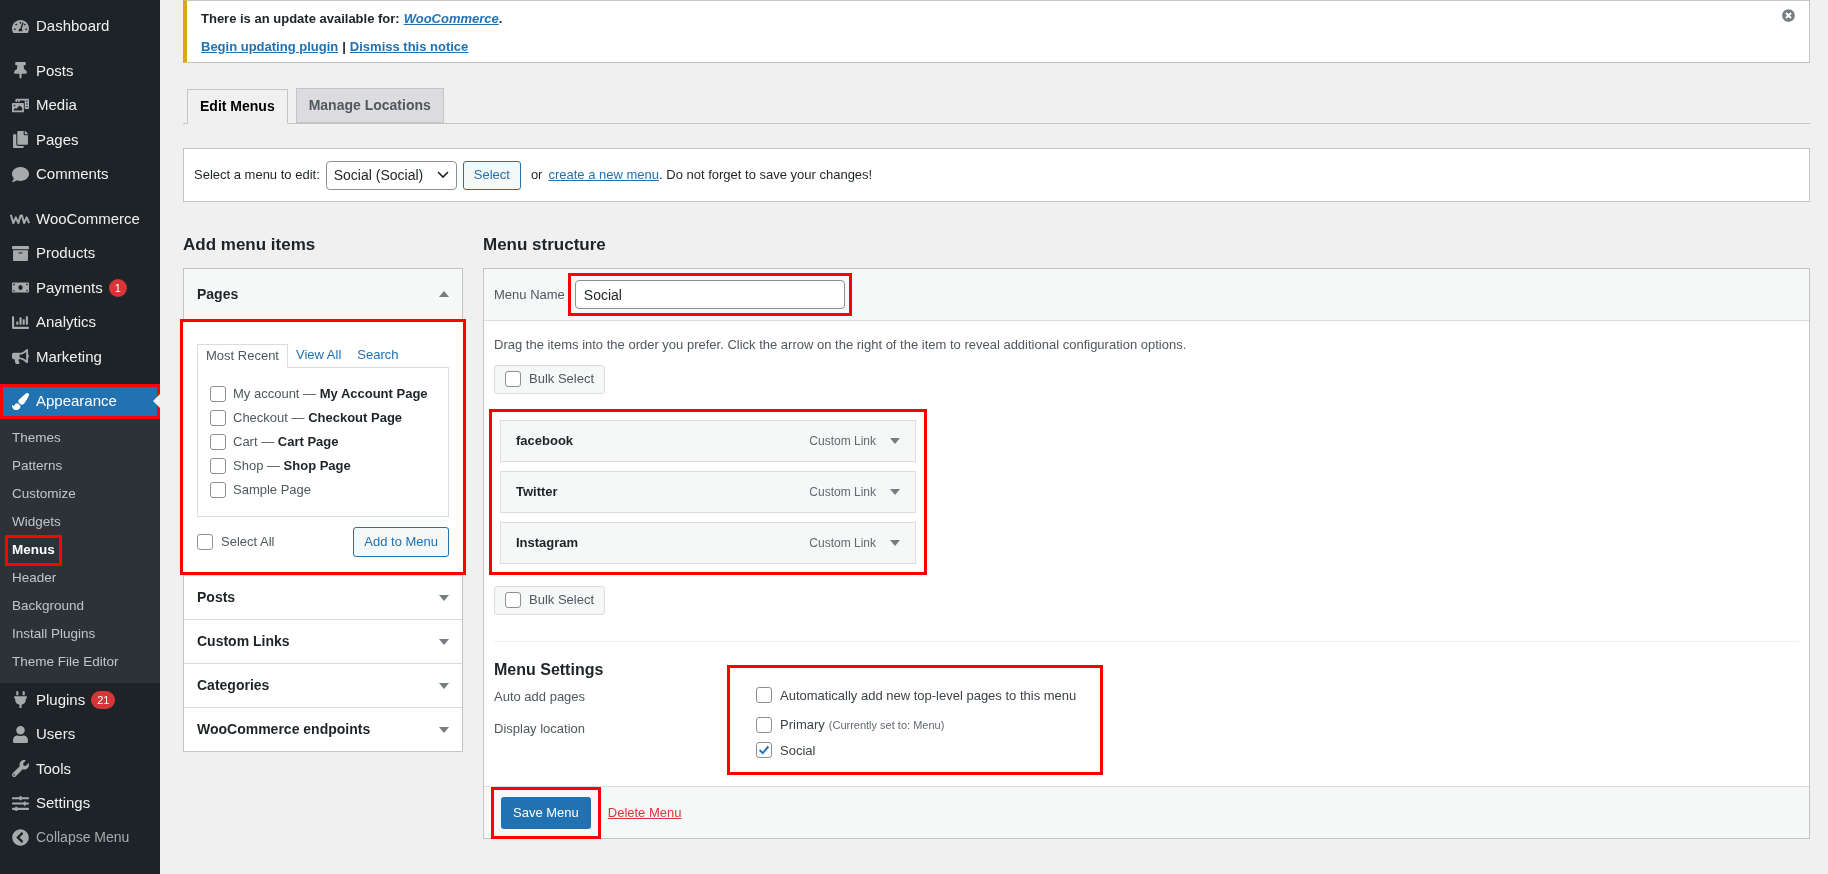 The height and width of the screenshot is (874, 1828). Describe the element at coordinates (20, 140) in the screenshot. I see `pages-icon` at that location.